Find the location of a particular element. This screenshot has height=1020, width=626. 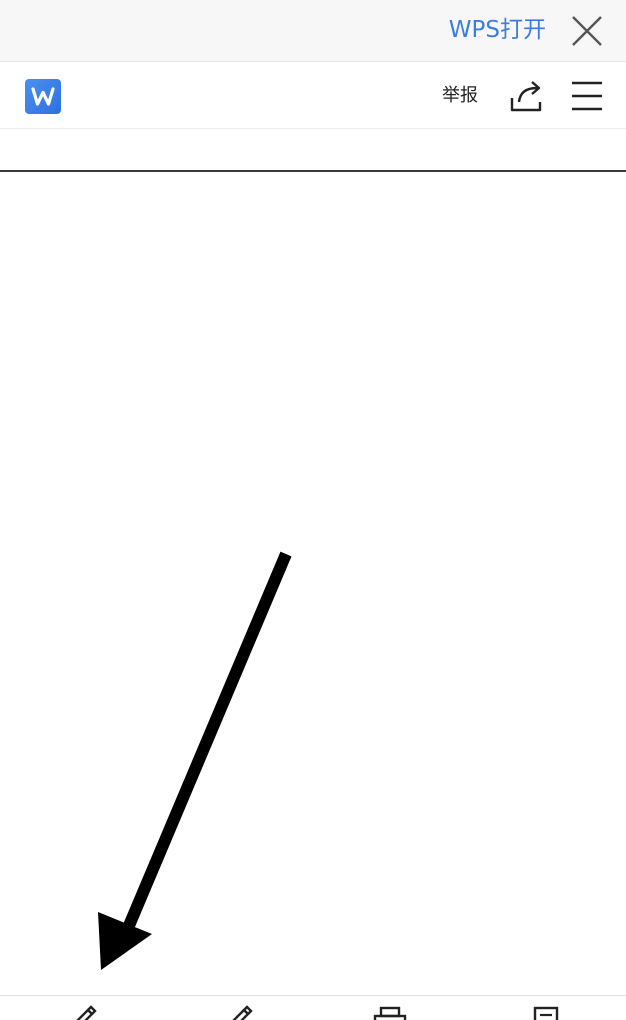

open-in-wps-button: WPS打开 is located at coordinates (497, 30).